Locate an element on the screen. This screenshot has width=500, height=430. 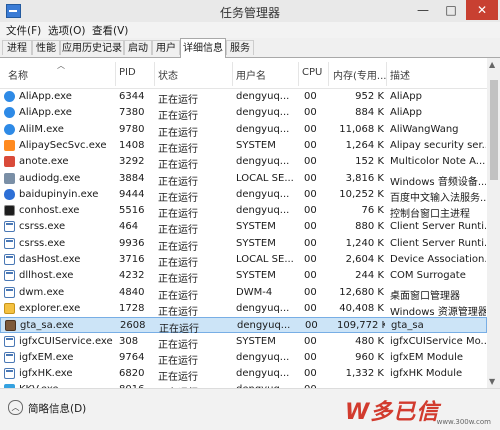
tab-bar: 进程 性能 应用历史记录 启动 用户 详细信息 服务 is located at coordinates (250, 48).